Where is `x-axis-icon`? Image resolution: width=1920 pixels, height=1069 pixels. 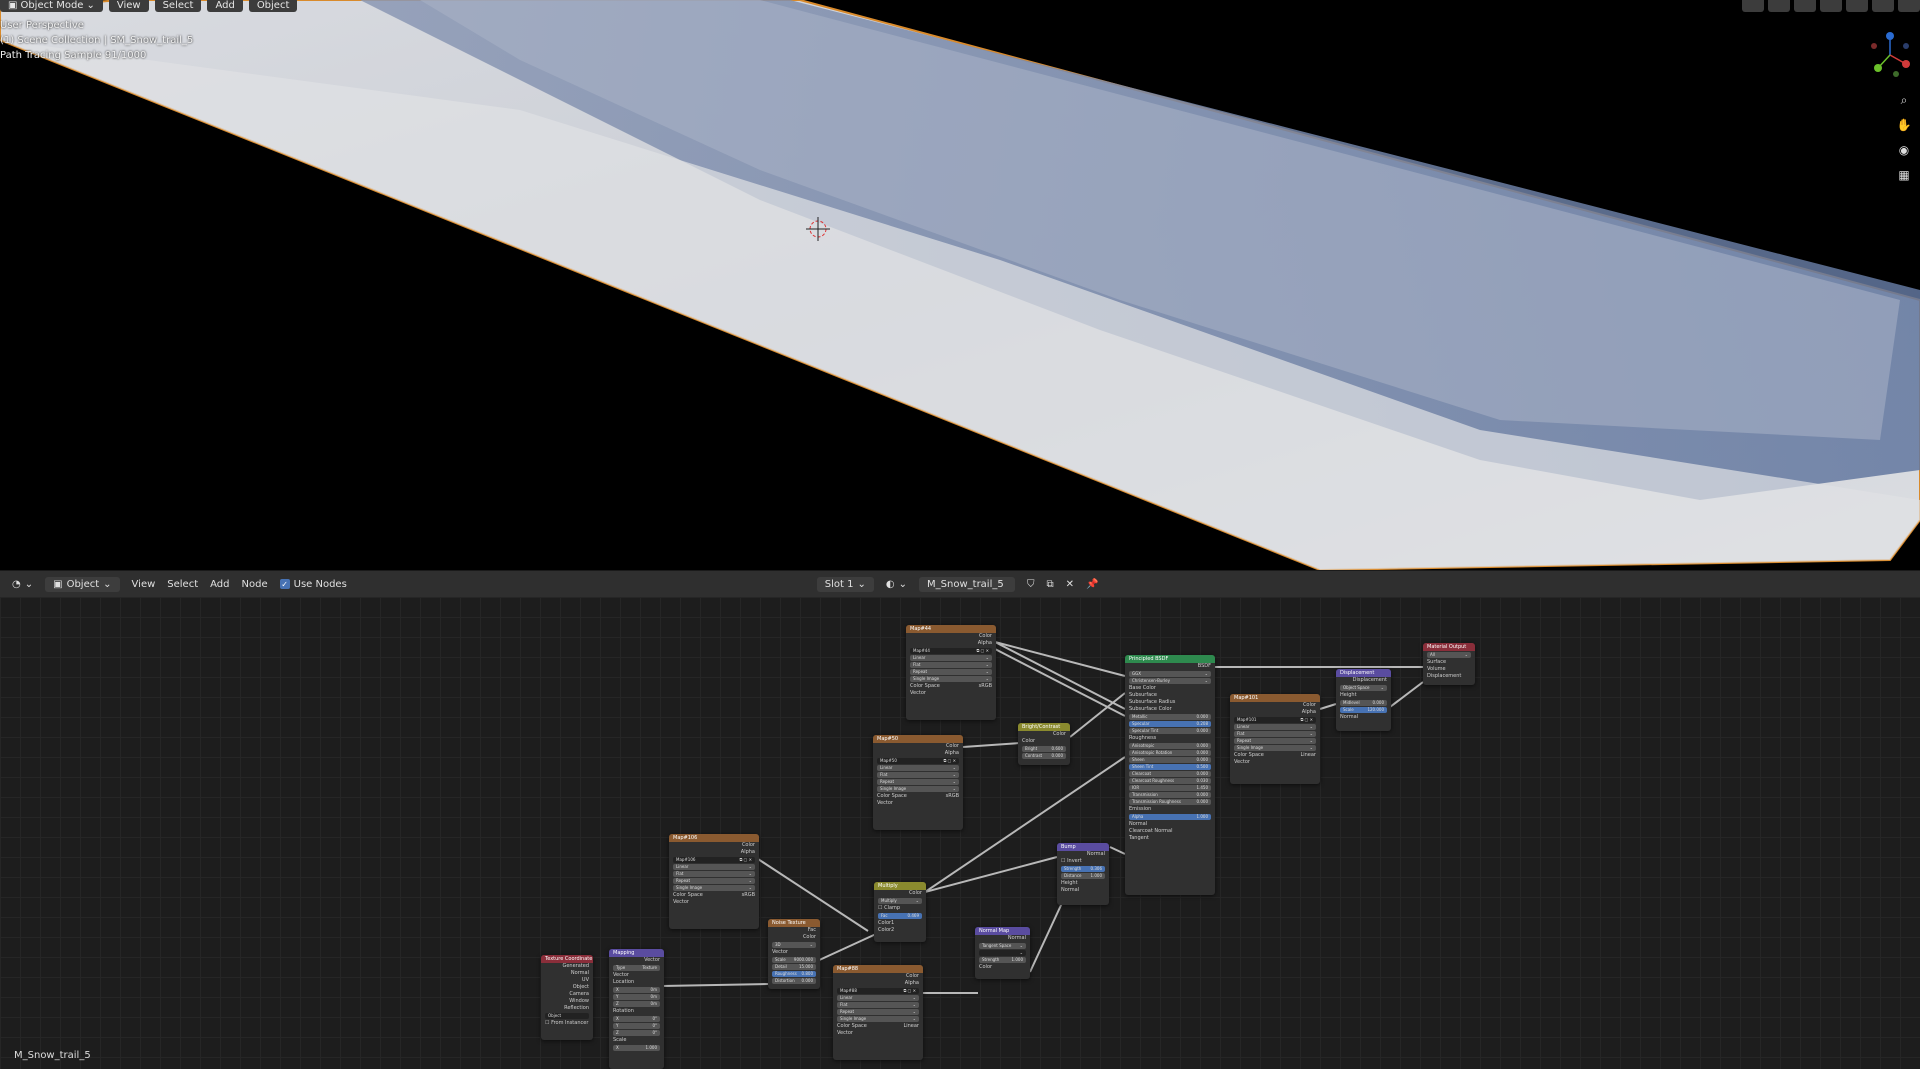
x-axis-icon is located at coordinates (1906, 64).